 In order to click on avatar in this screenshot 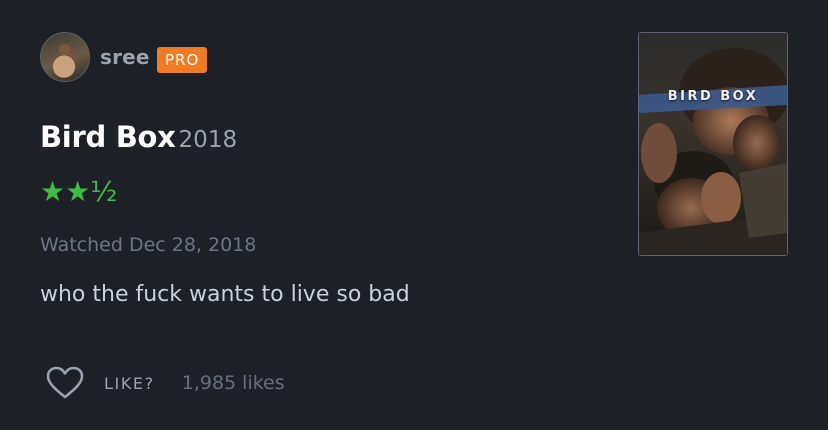, I will do `click(65, 57)`.